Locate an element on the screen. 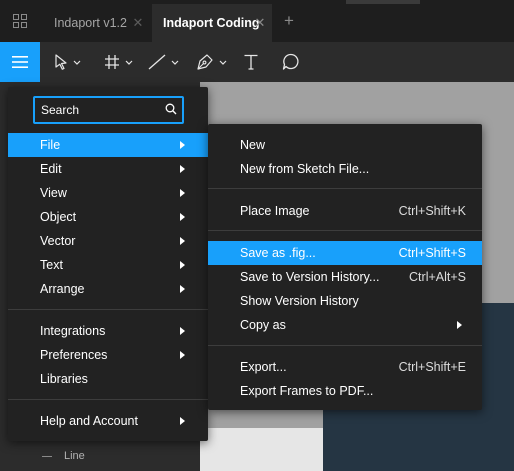 The height and width of the screenshot is (471, 514). shortcut-label: Ctrl+Shift+E is located at coordinates (432, 367).